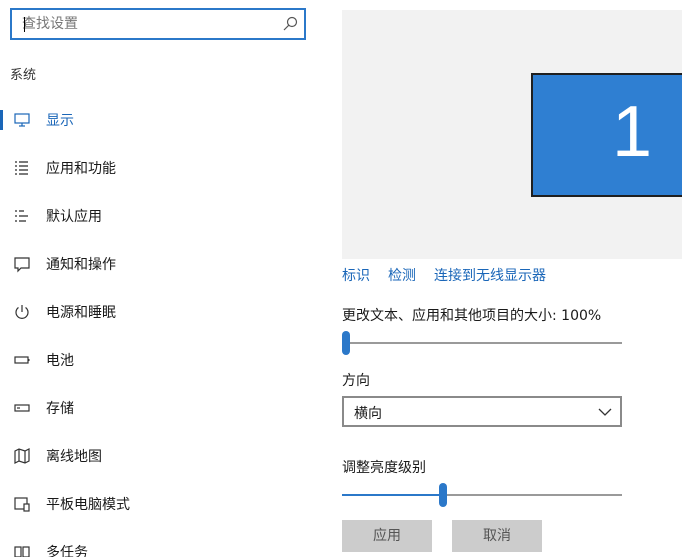 The image size is (682, 557). I want to click on sidebar-item-label: 离线地图, so click(74, 457).